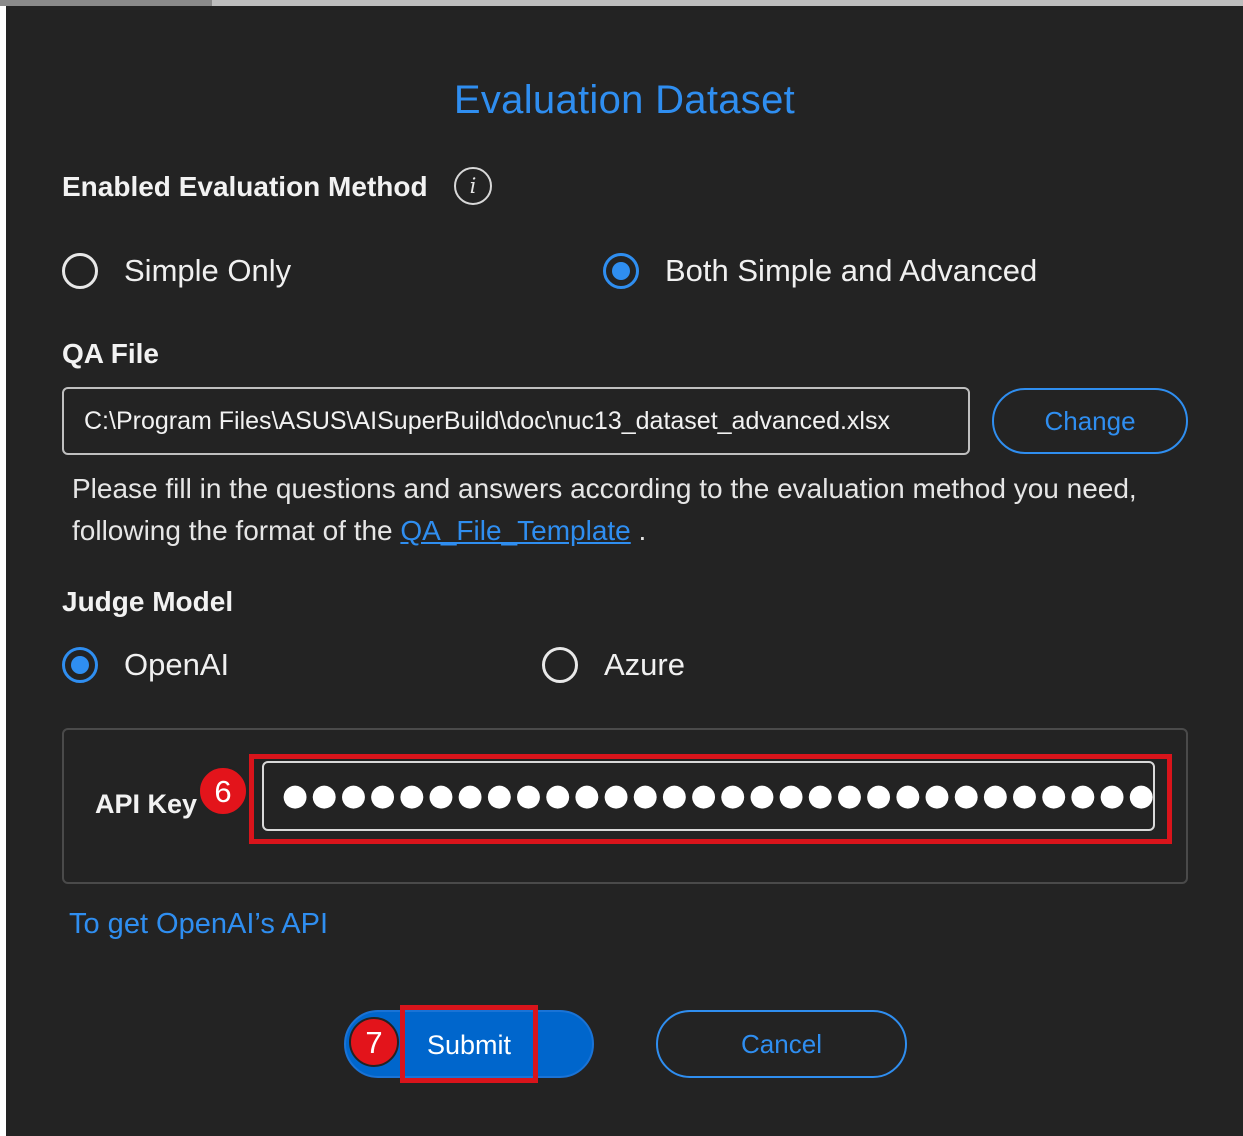 This screenshot has height=1136, width=1243. Describe the element at coordinates (469, 1045) in the screenshot. I see `submit-button-label: Submit` at that location.